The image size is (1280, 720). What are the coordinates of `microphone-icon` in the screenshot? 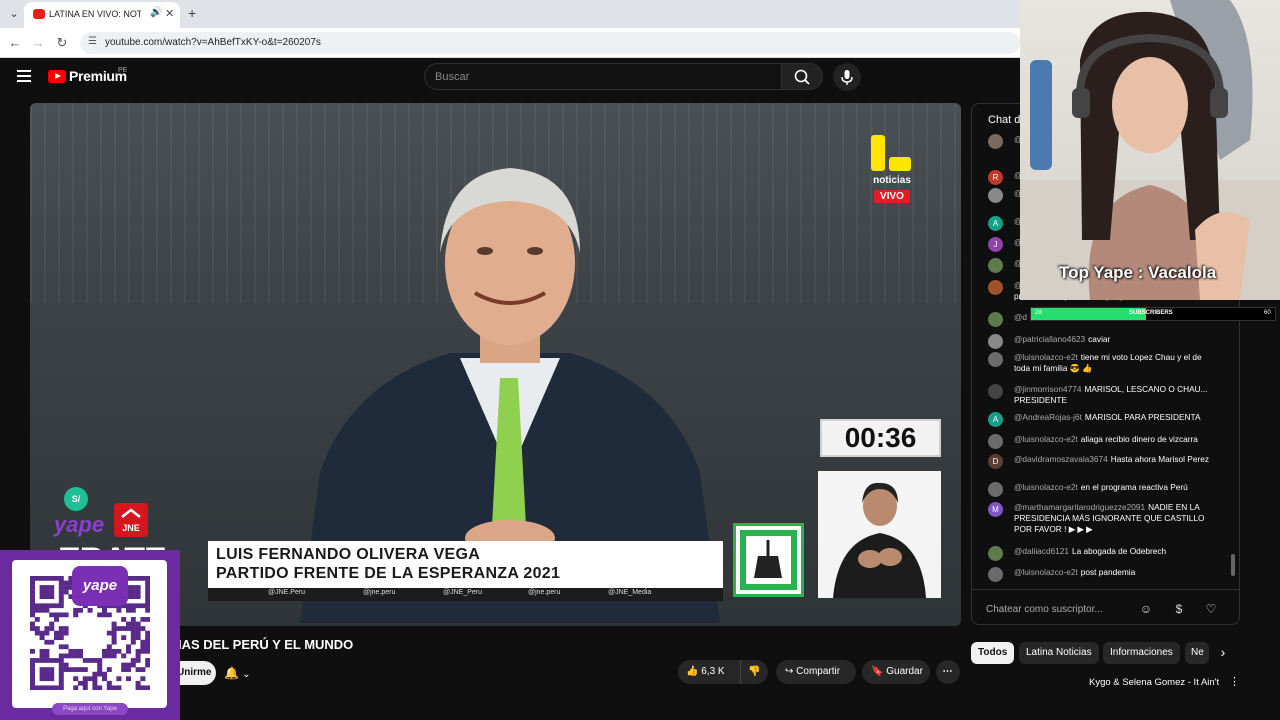 It's located at (847, 77).